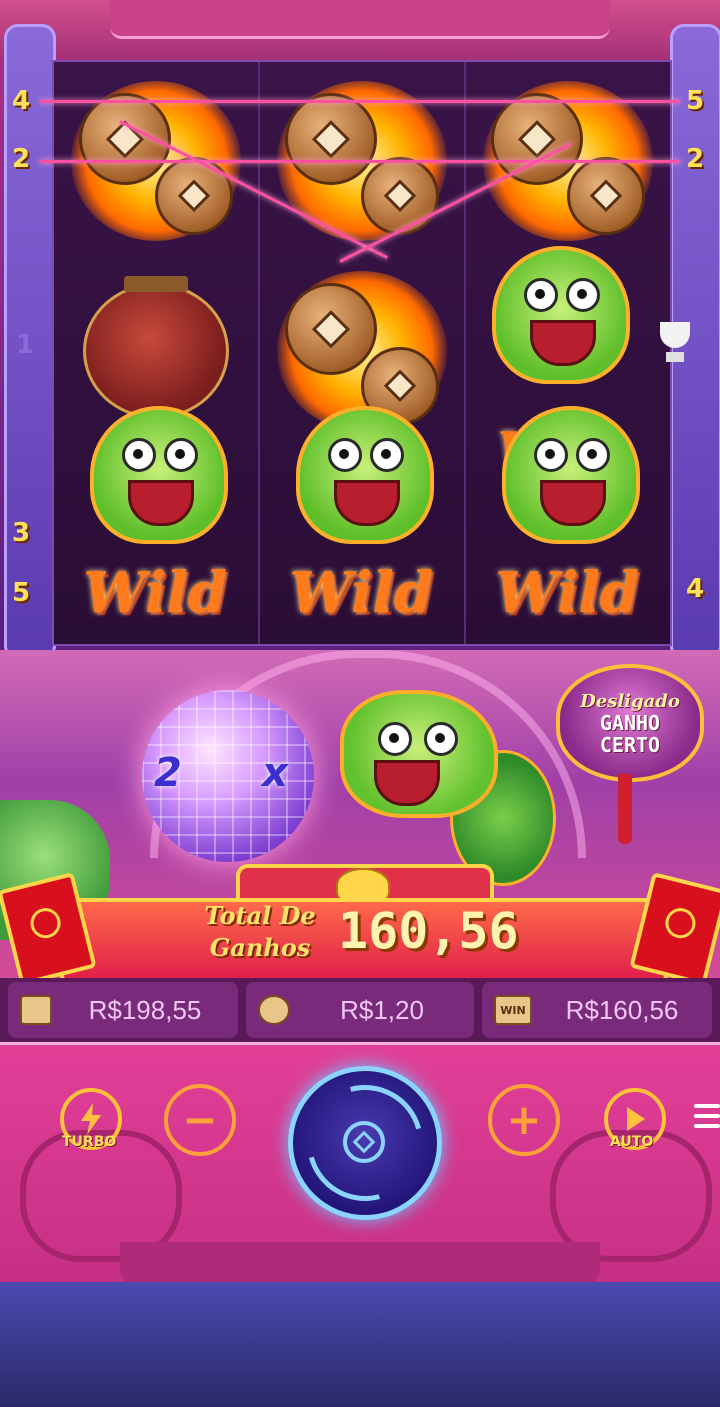  I want to click on total-win-label-line-2: Ganhos, so click(260, 947).